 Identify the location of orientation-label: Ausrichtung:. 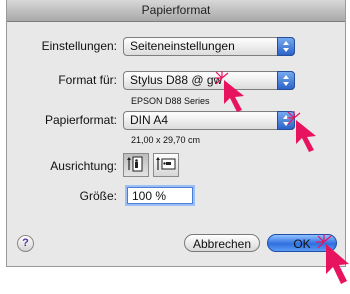
(83, 166).